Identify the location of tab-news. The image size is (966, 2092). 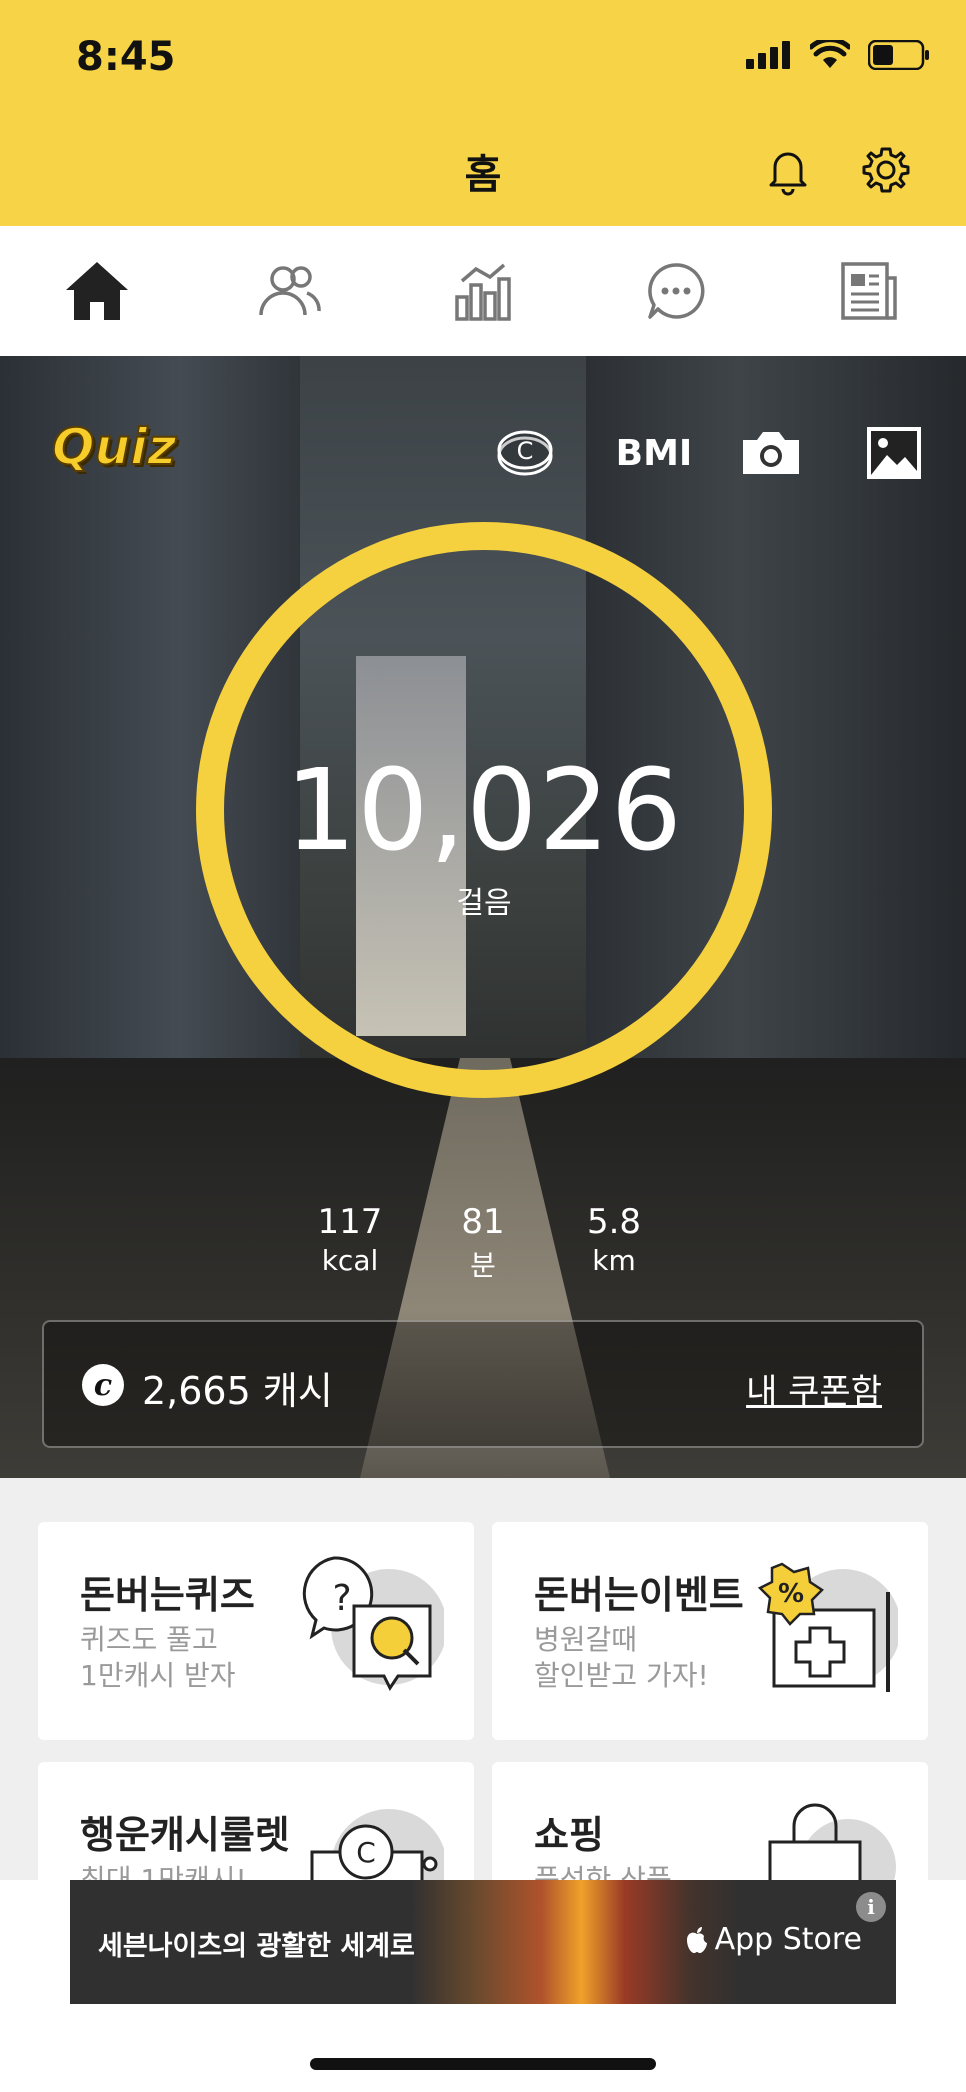
(869, 291).